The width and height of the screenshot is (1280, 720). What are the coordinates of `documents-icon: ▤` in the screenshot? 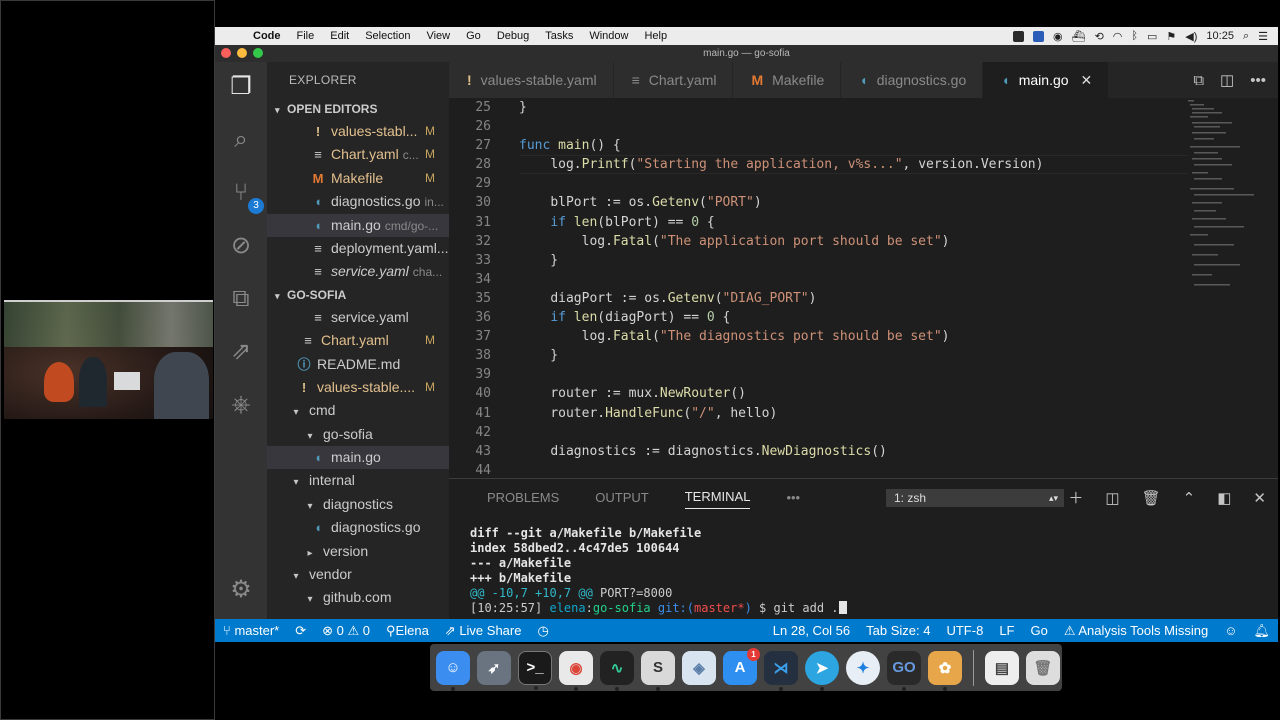 It's located at (1002, 667).